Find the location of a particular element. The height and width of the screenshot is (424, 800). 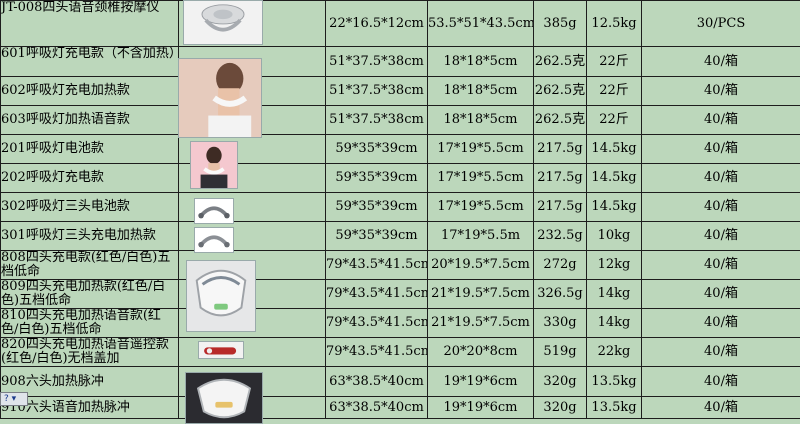

product-name-cell: JT-008四头语音颈椎按摩仪 is located at coordinates (89, 23).